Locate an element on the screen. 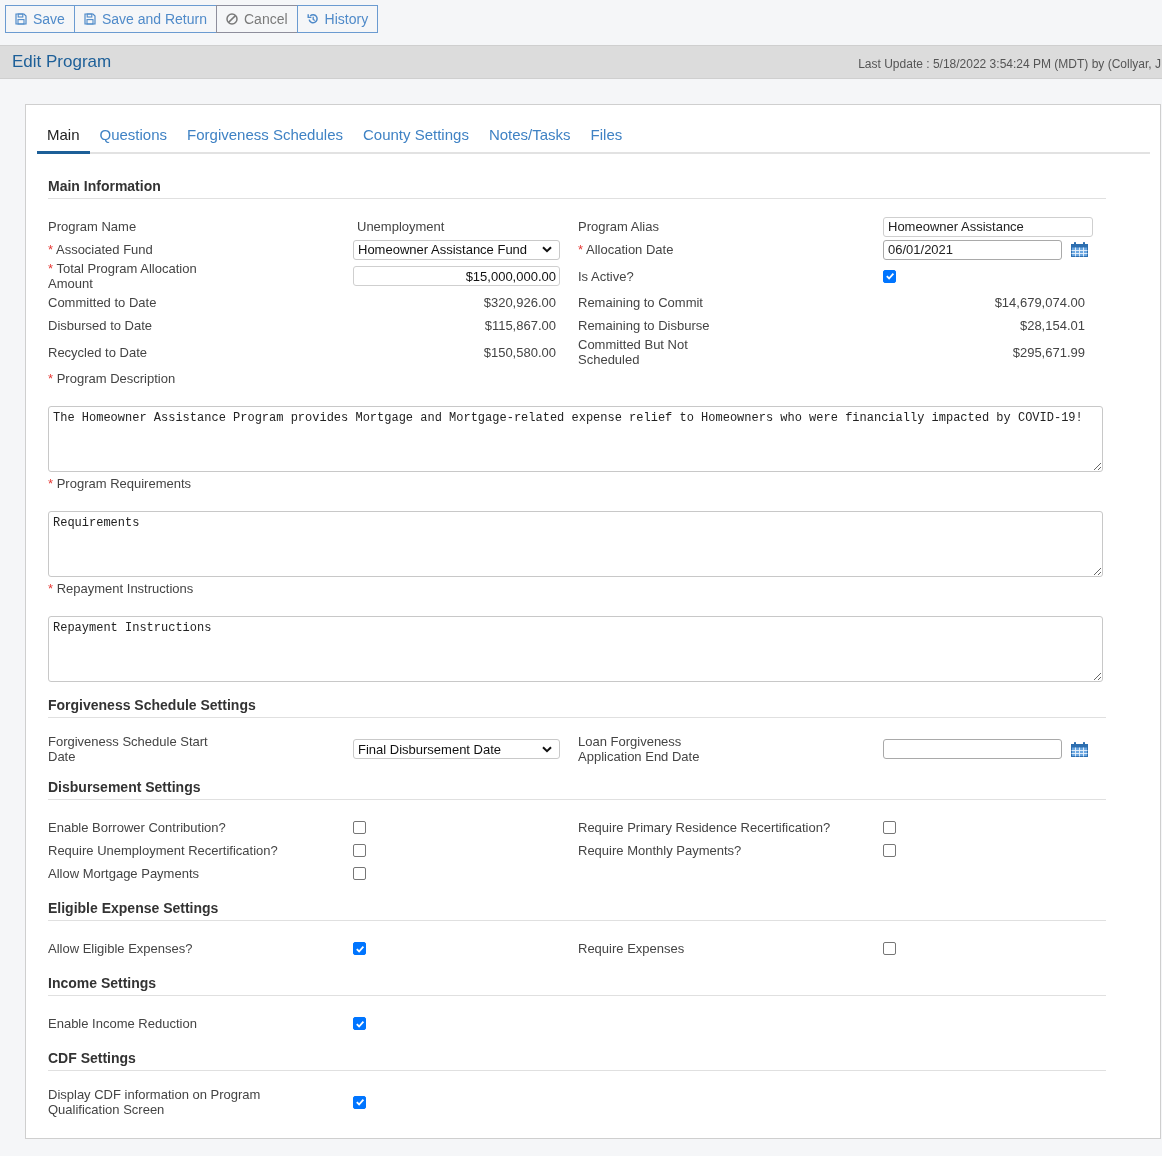 The image size is (1162, 1156). section-title: Main Information is located at coordinates (104, 186).